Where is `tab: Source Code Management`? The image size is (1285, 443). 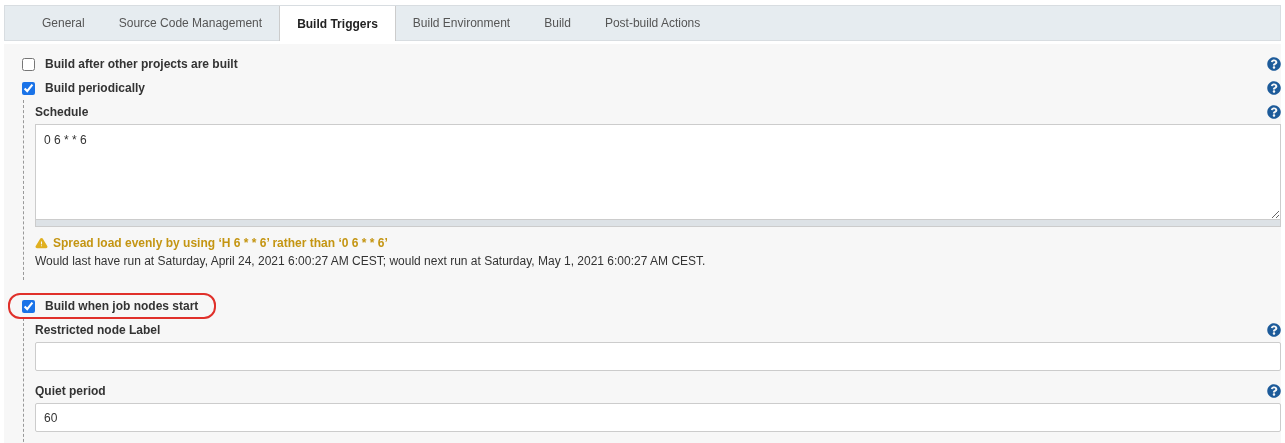
tab: Source Code Management is located at coordinates (190, 23).